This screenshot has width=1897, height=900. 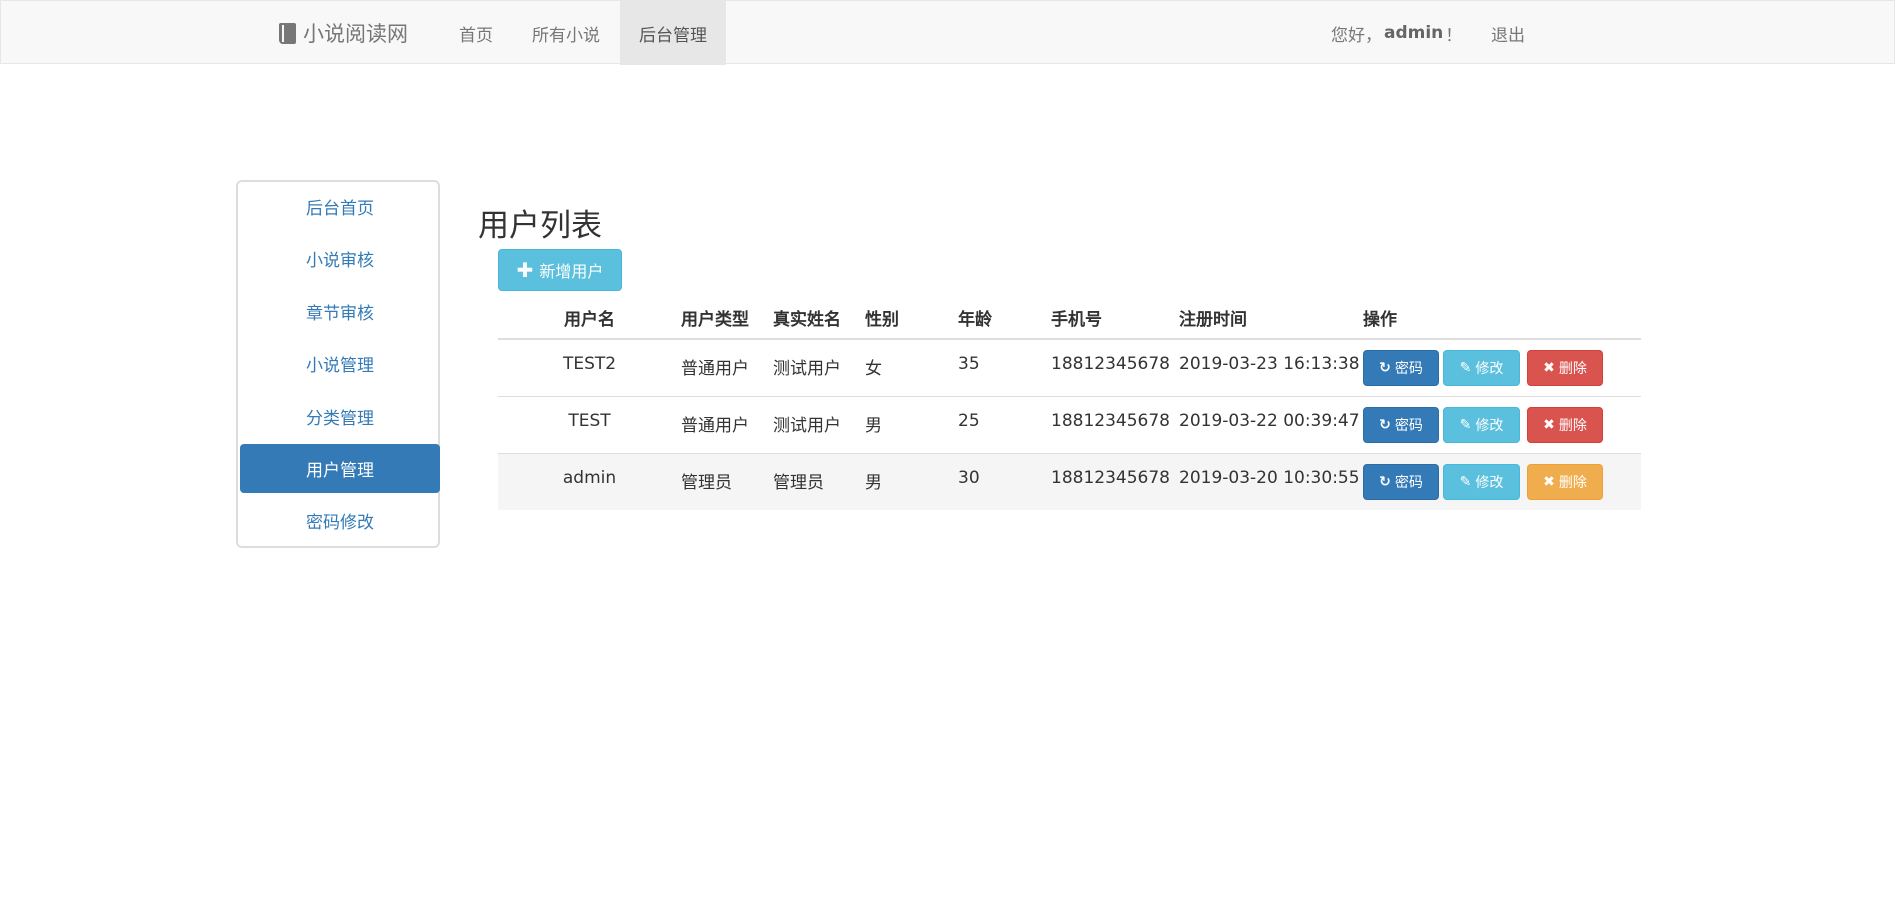 I want to click on add-user-button: ✚ 新增用户, so click(x=560, y=270).